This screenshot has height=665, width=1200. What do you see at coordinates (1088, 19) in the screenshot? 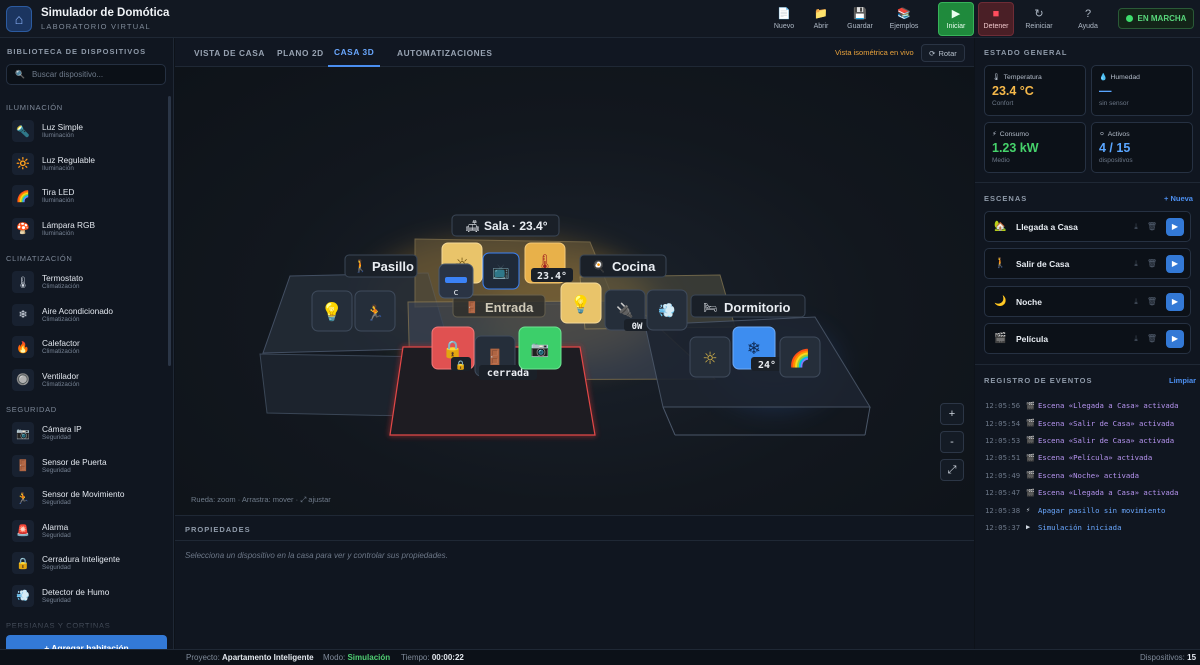
I see `help-button: ? Ayuda` at bounding box center [1088, 19].